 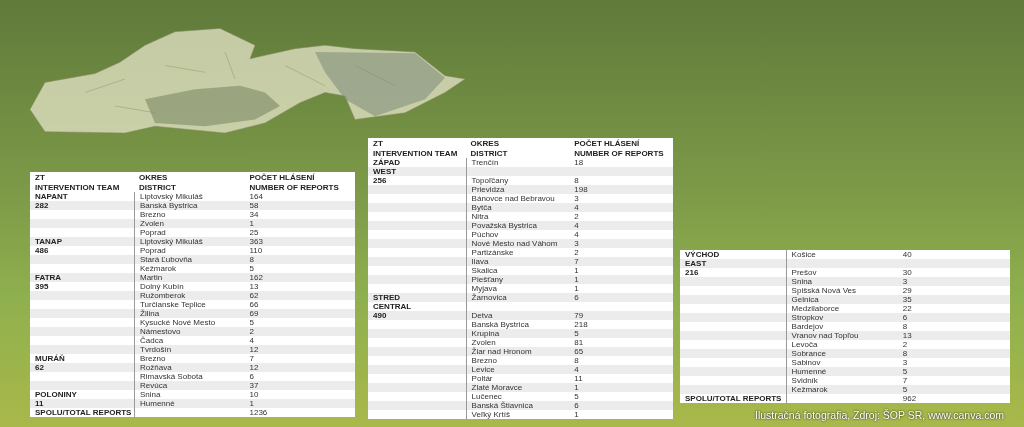 I want to click on table-cell-text: 34, so click(x=254, y=214).